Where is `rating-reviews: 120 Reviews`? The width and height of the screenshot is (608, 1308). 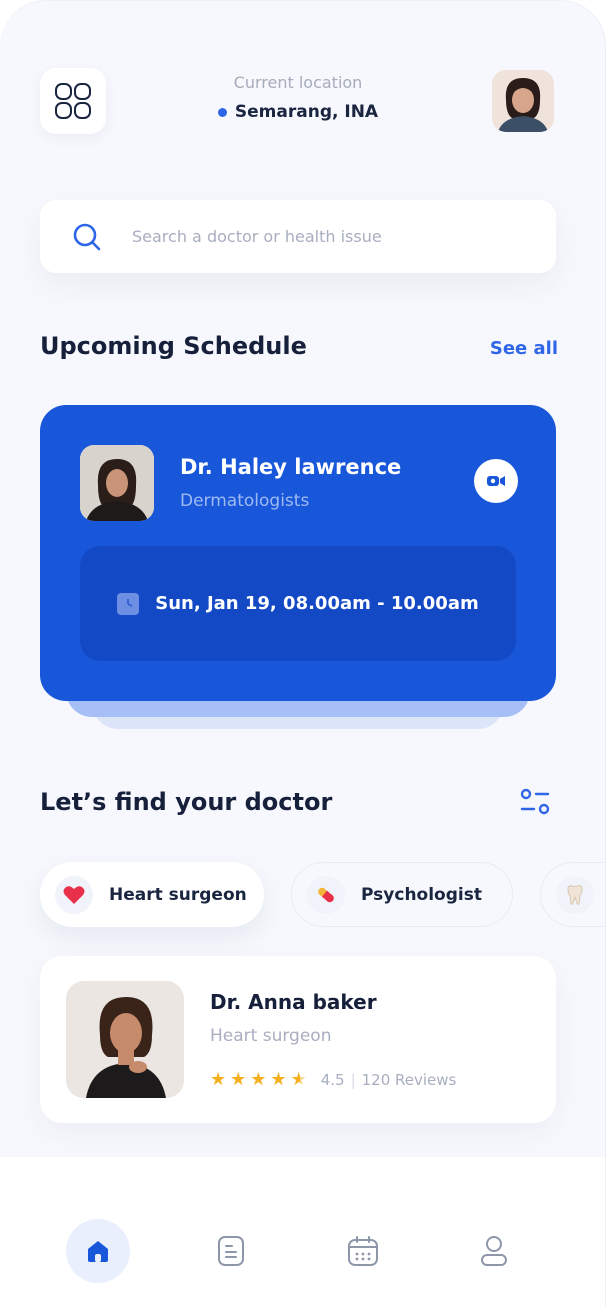 rating-reviews: 120 Reviews is located at coordinates (409, 1080).